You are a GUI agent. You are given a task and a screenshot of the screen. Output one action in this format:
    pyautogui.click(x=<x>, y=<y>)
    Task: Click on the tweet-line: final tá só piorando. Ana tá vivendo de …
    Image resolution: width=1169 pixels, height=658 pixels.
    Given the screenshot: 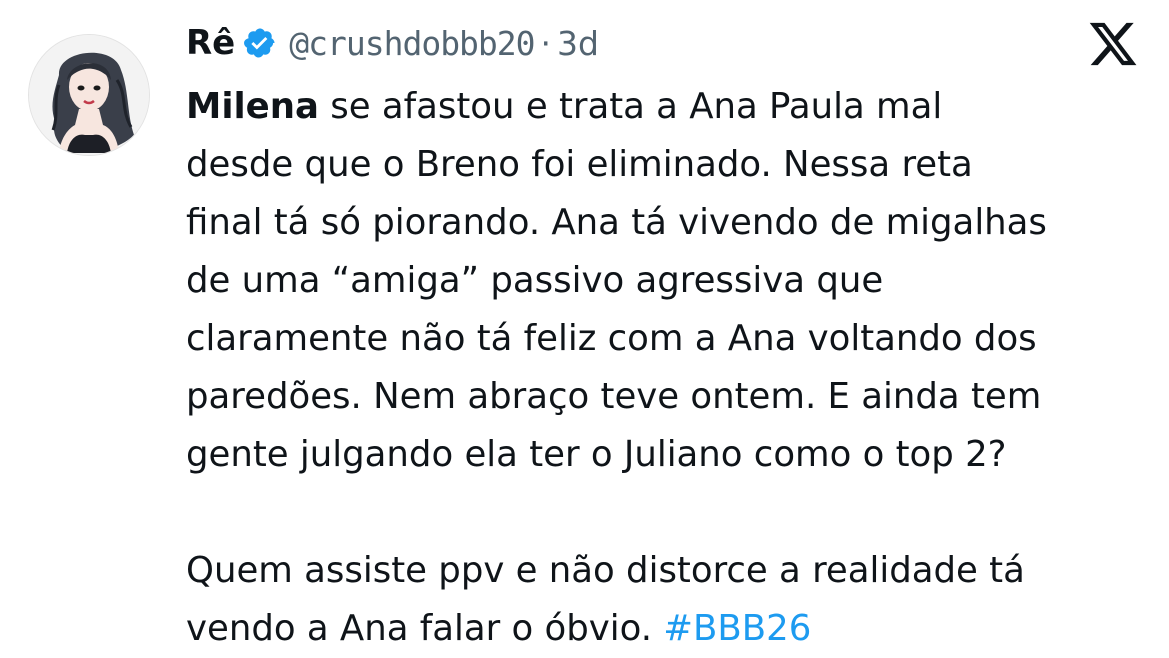 What is the action you would take?
    pyautogui.click(x=616, y=222)
    